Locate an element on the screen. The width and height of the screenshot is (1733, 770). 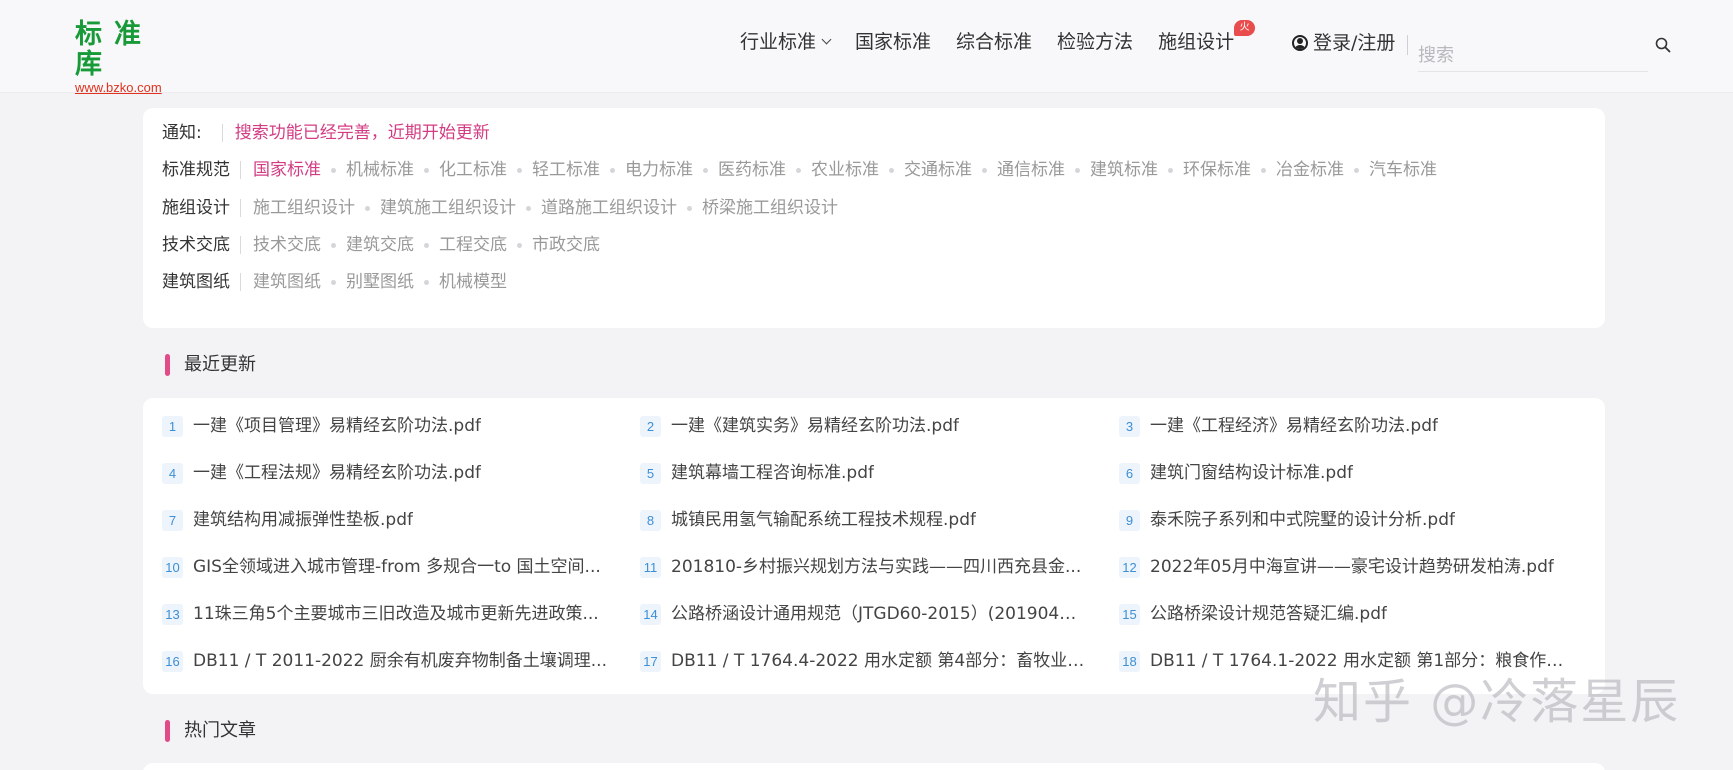
nav-general-standards: 综合标准 is located at coordinates (994, 42).